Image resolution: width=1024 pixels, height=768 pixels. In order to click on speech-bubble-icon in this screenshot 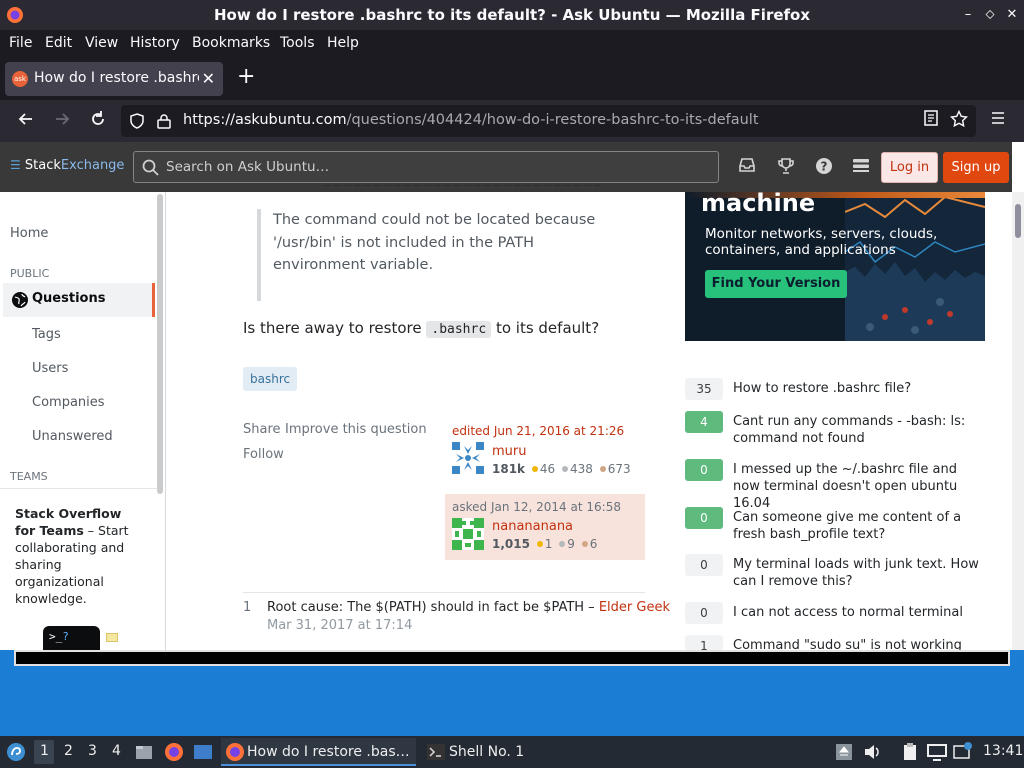, I will do `click(112, 637)`.